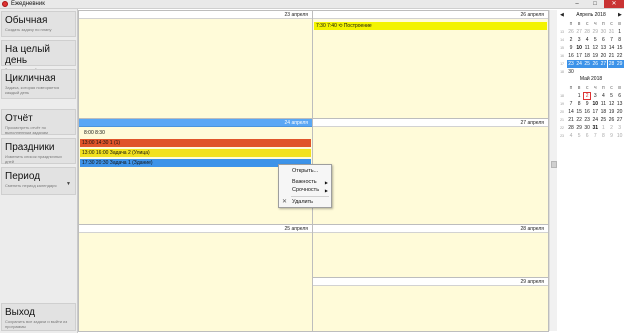 This screenshot has width=624, height=333. I want to click on task-bar: 17:30 20:30 Задача 1 (Здание), so click(195, 163).